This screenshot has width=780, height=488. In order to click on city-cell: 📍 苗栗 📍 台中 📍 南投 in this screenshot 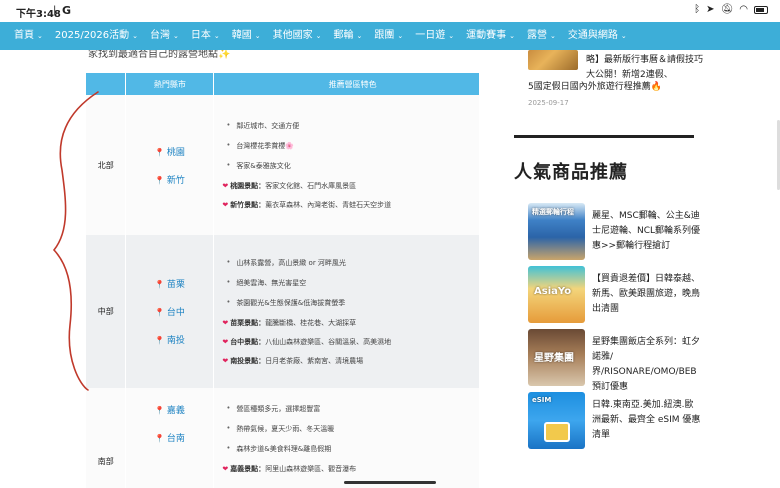, I will do `click(170, 311)`.